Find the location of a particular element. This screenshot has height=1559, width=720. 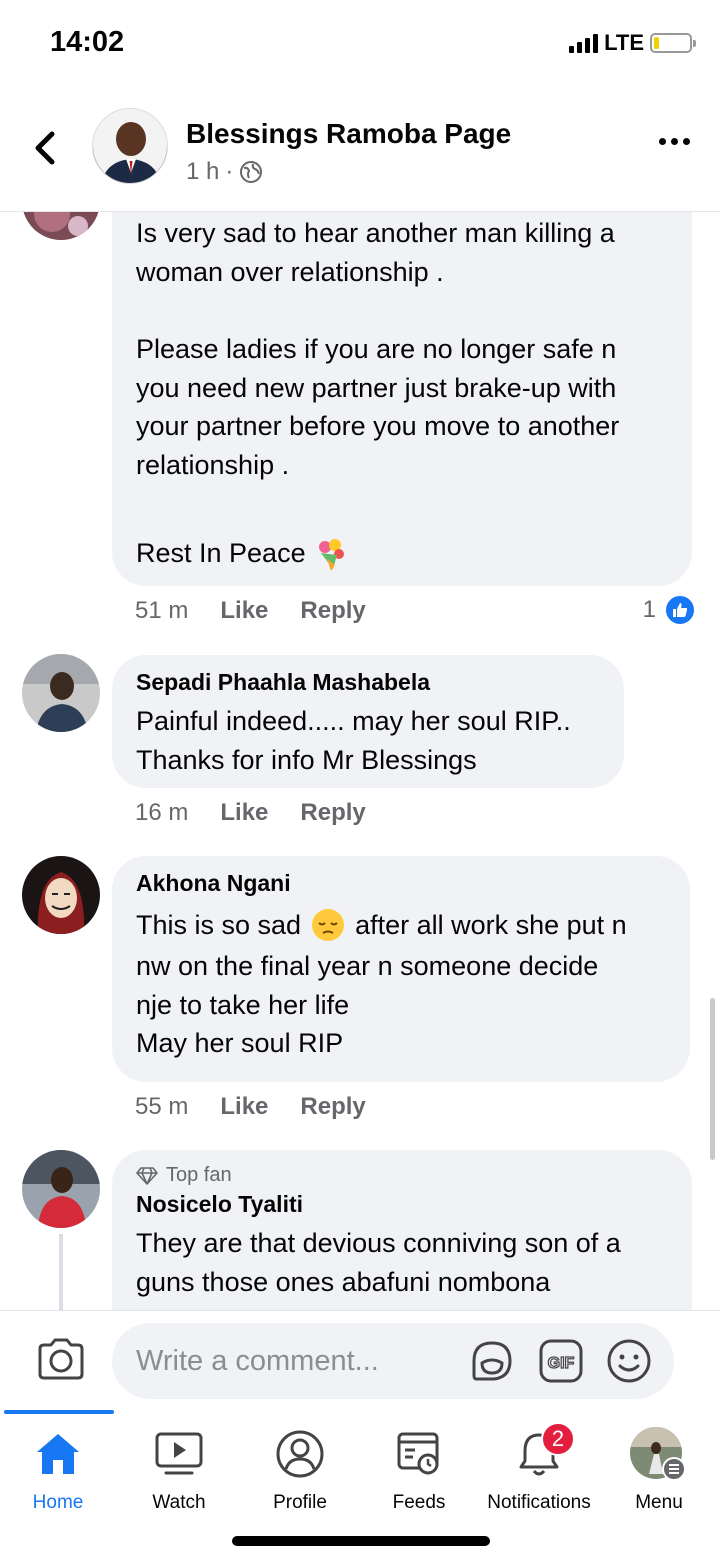

top-fan-badge: Top fan is located at coordinates (402, 1175).